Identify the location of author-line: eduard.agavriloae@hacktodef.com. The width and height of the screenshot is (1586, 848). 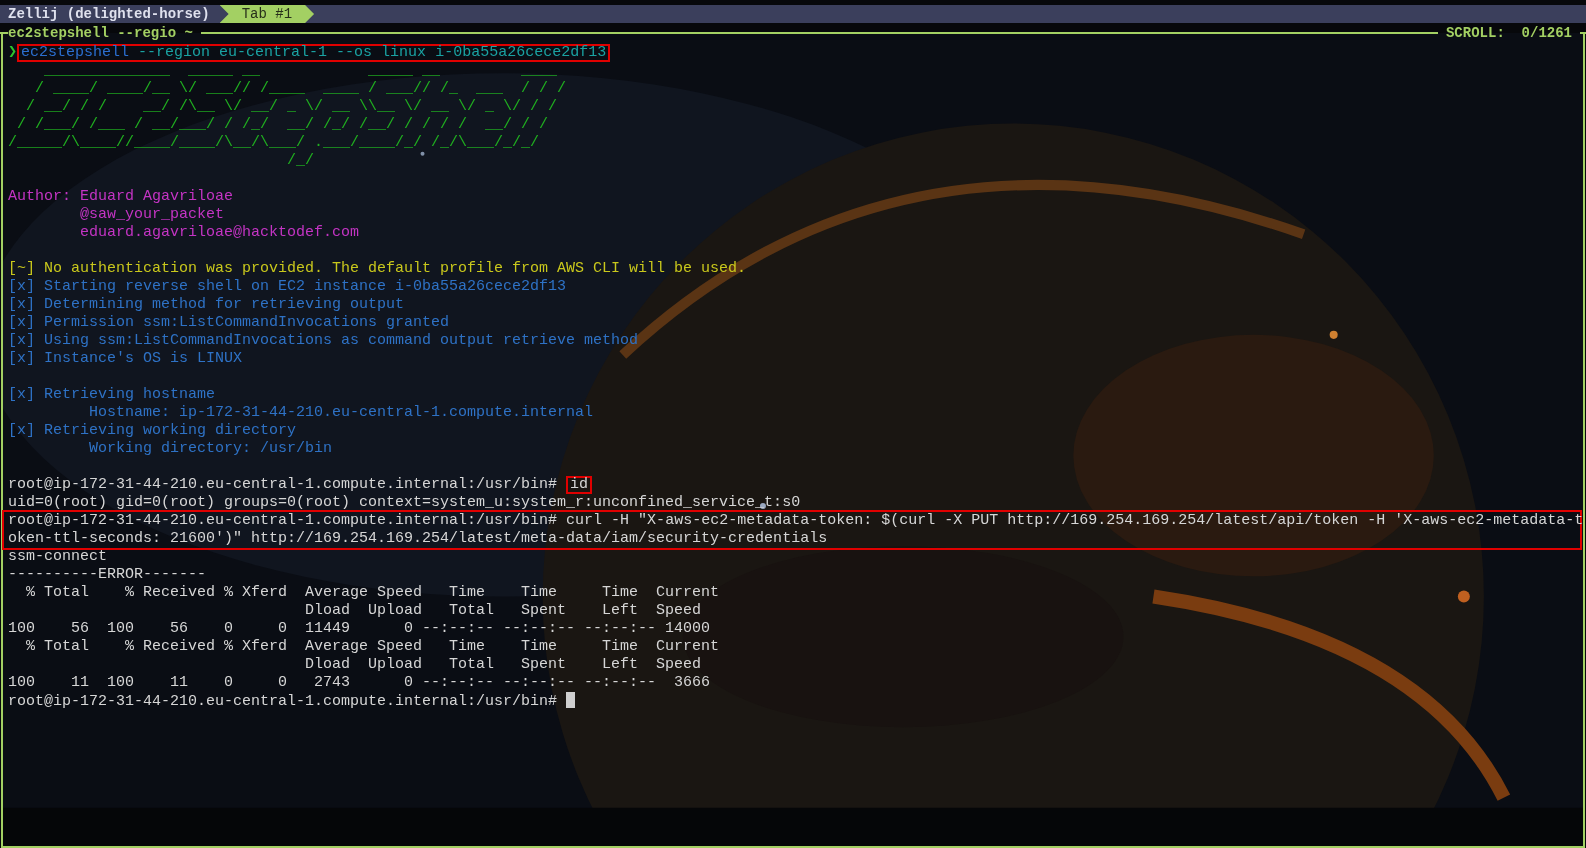
(219, 232).